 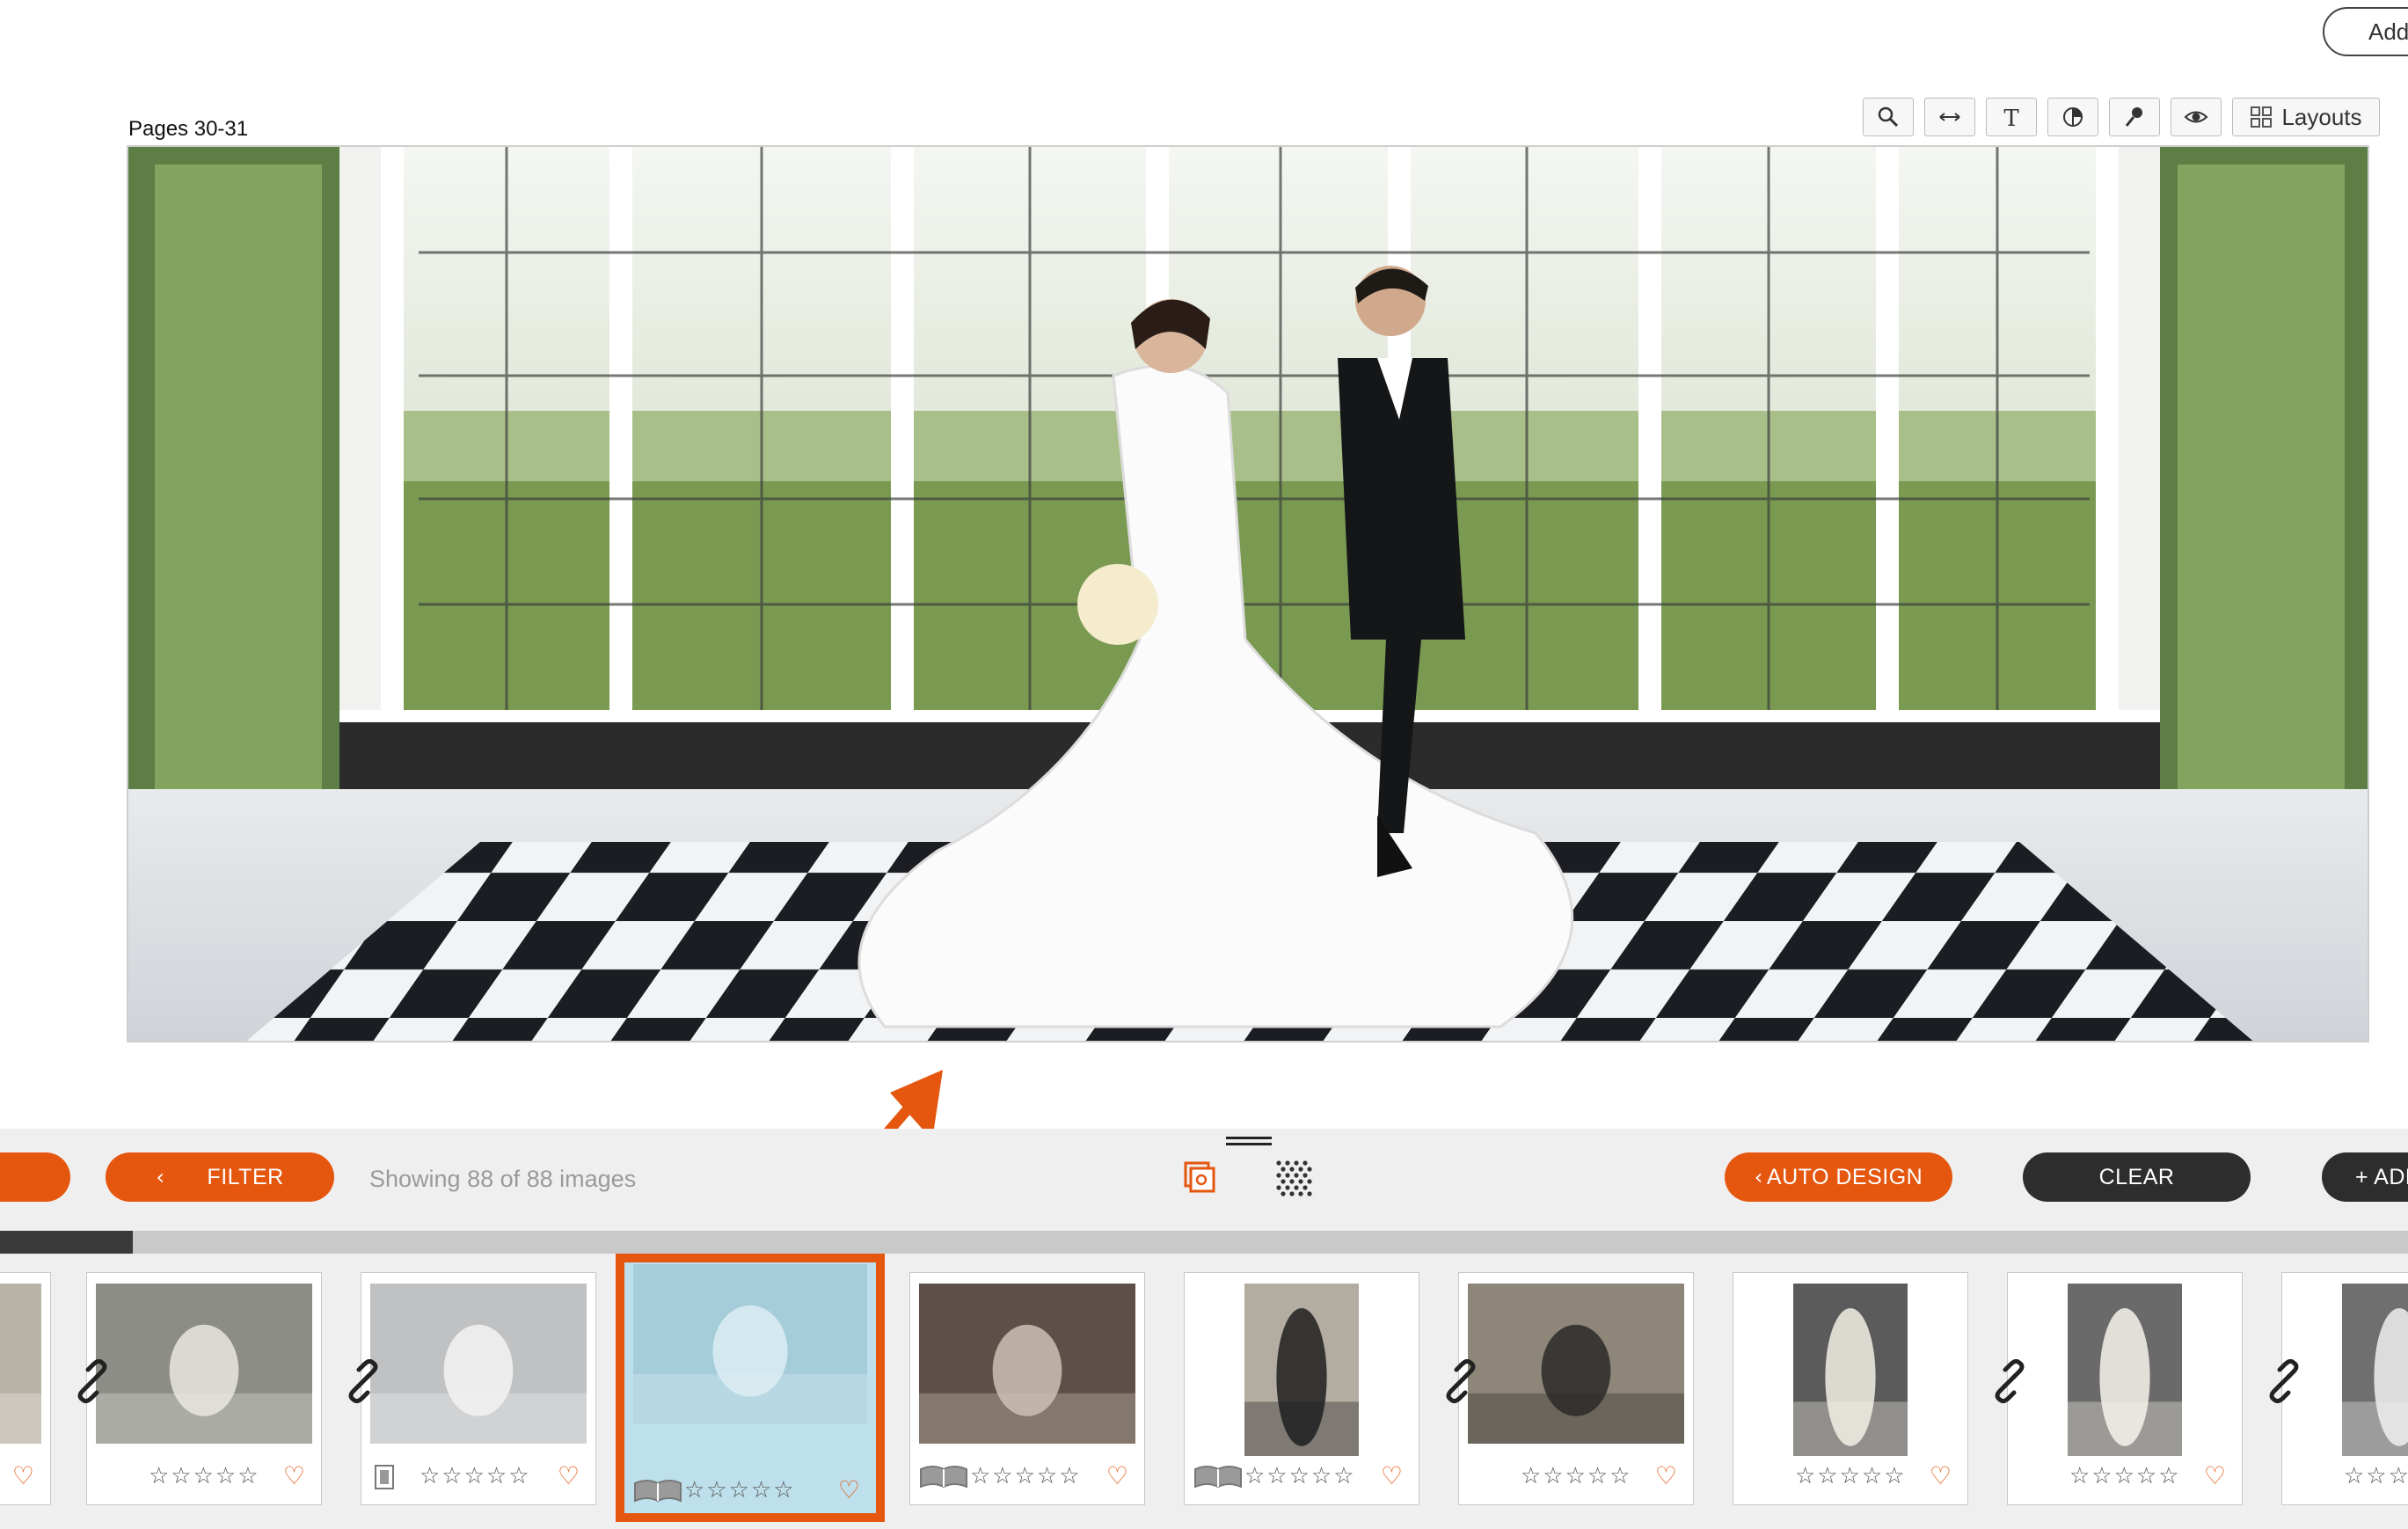 I want to click on auto-design-label: AUTO DESIGN, so click(x=1844, y=1176).